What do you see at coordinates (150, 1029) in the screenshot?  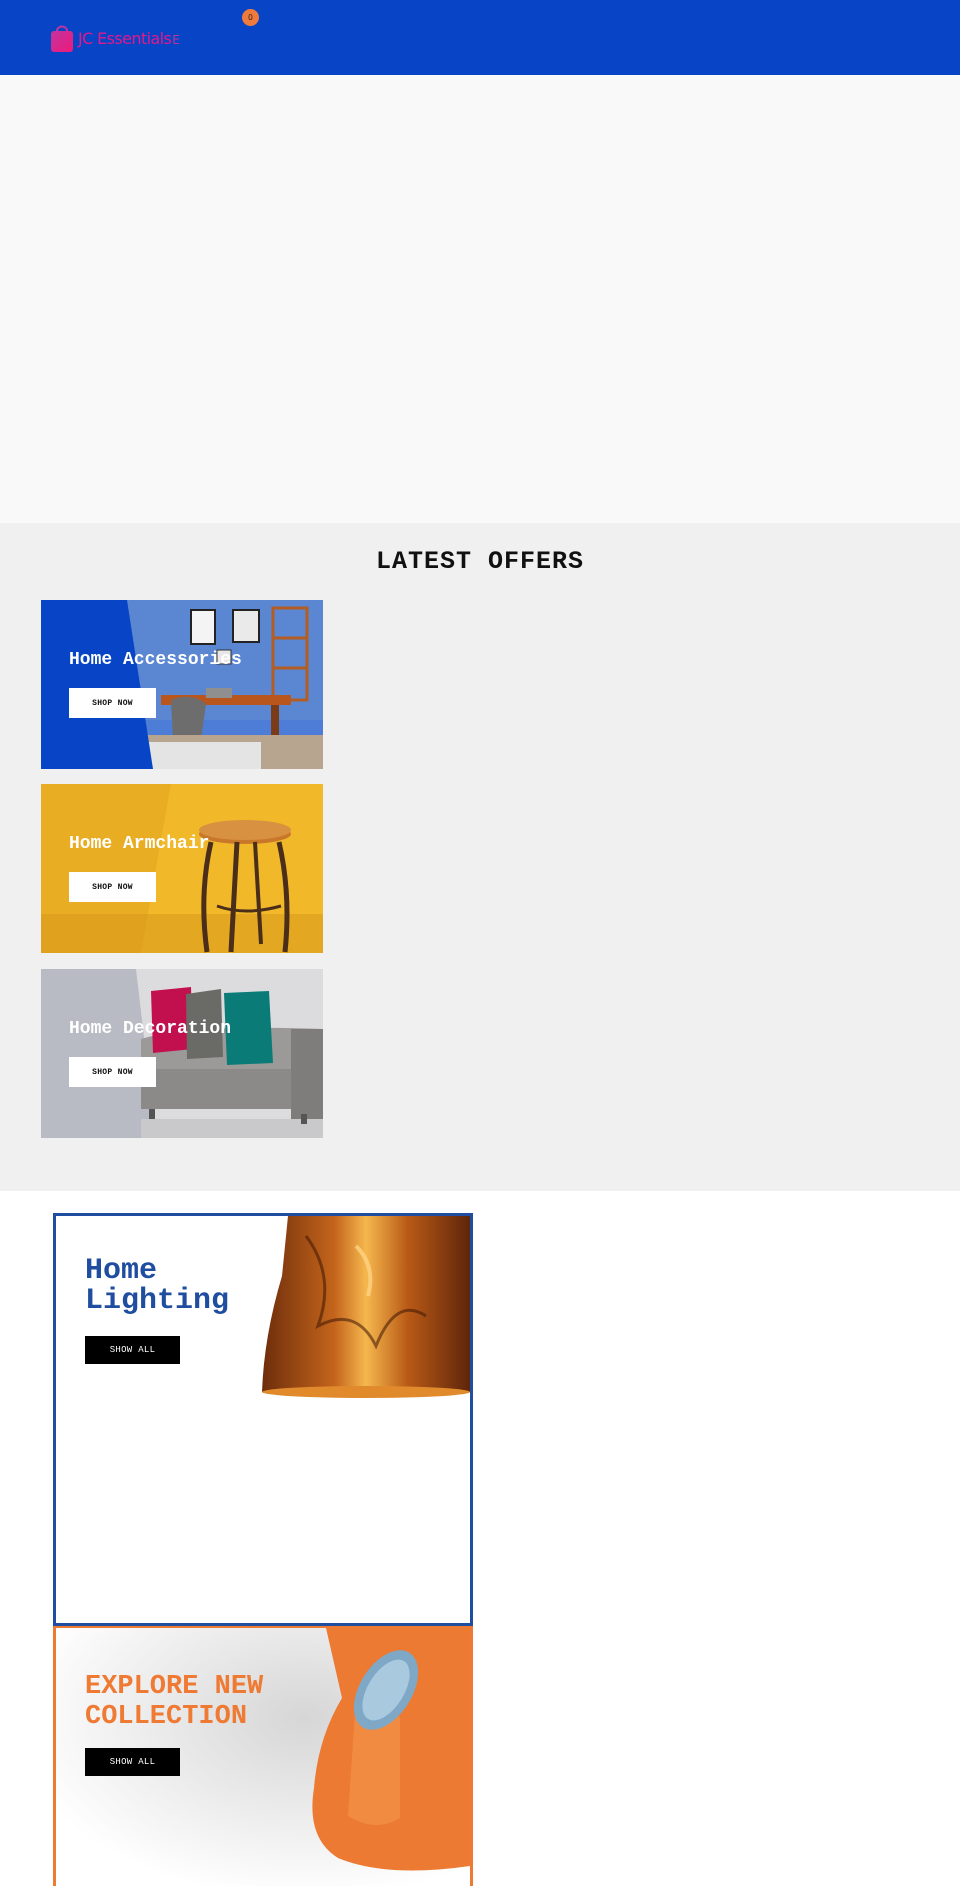 I see `offer-title: Home Decoration` at bounding box center [150, 1029].